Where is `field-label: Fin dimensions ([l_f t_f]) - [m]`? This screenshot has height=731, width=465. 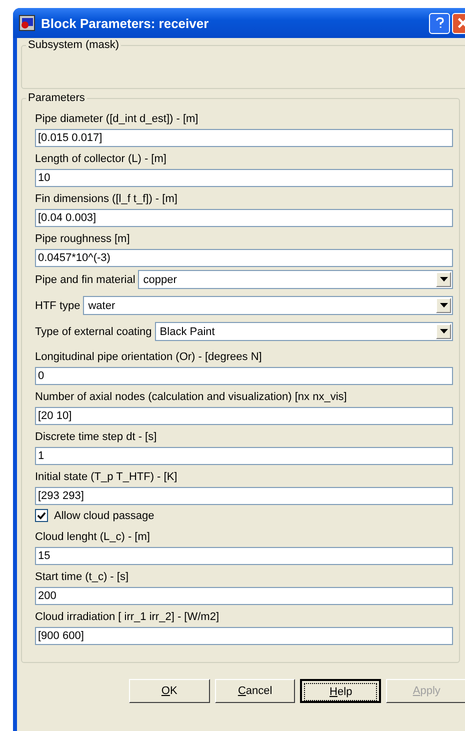 field-label: Fin dimensions ([l_f t_f]) - [m] is located at coordinates (106, 199).